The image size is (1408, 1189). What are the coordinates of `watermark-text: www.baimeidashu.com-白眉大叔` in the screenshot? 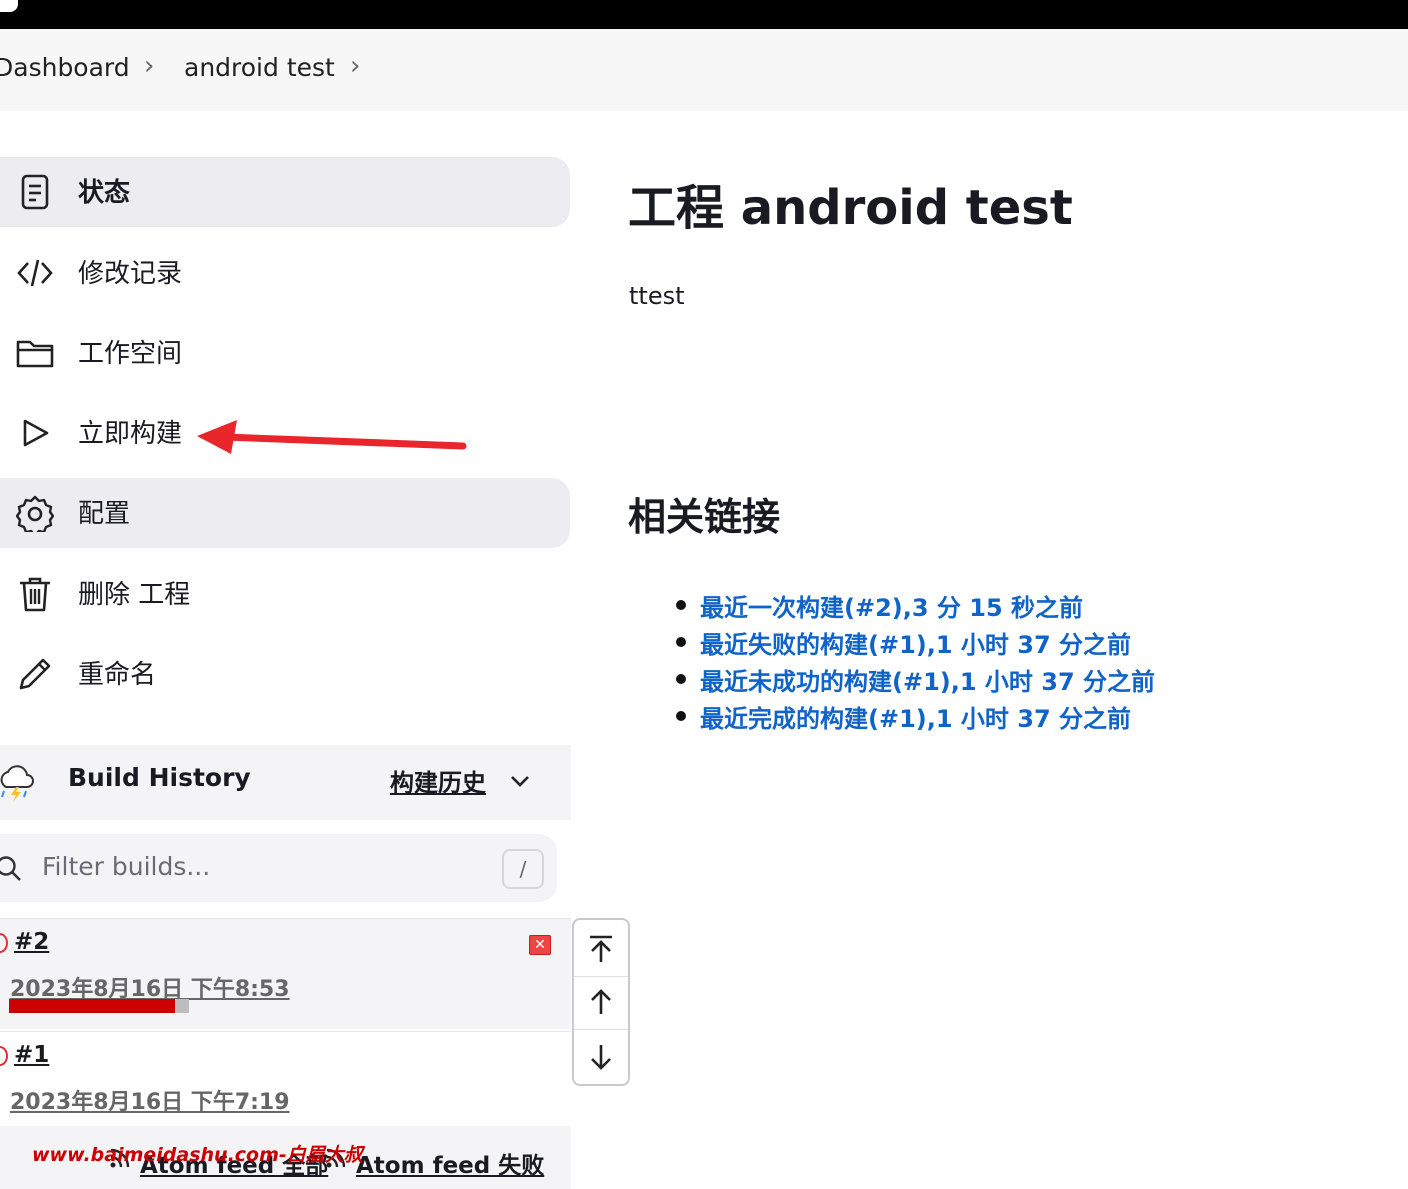 It's located at (197, 1155).